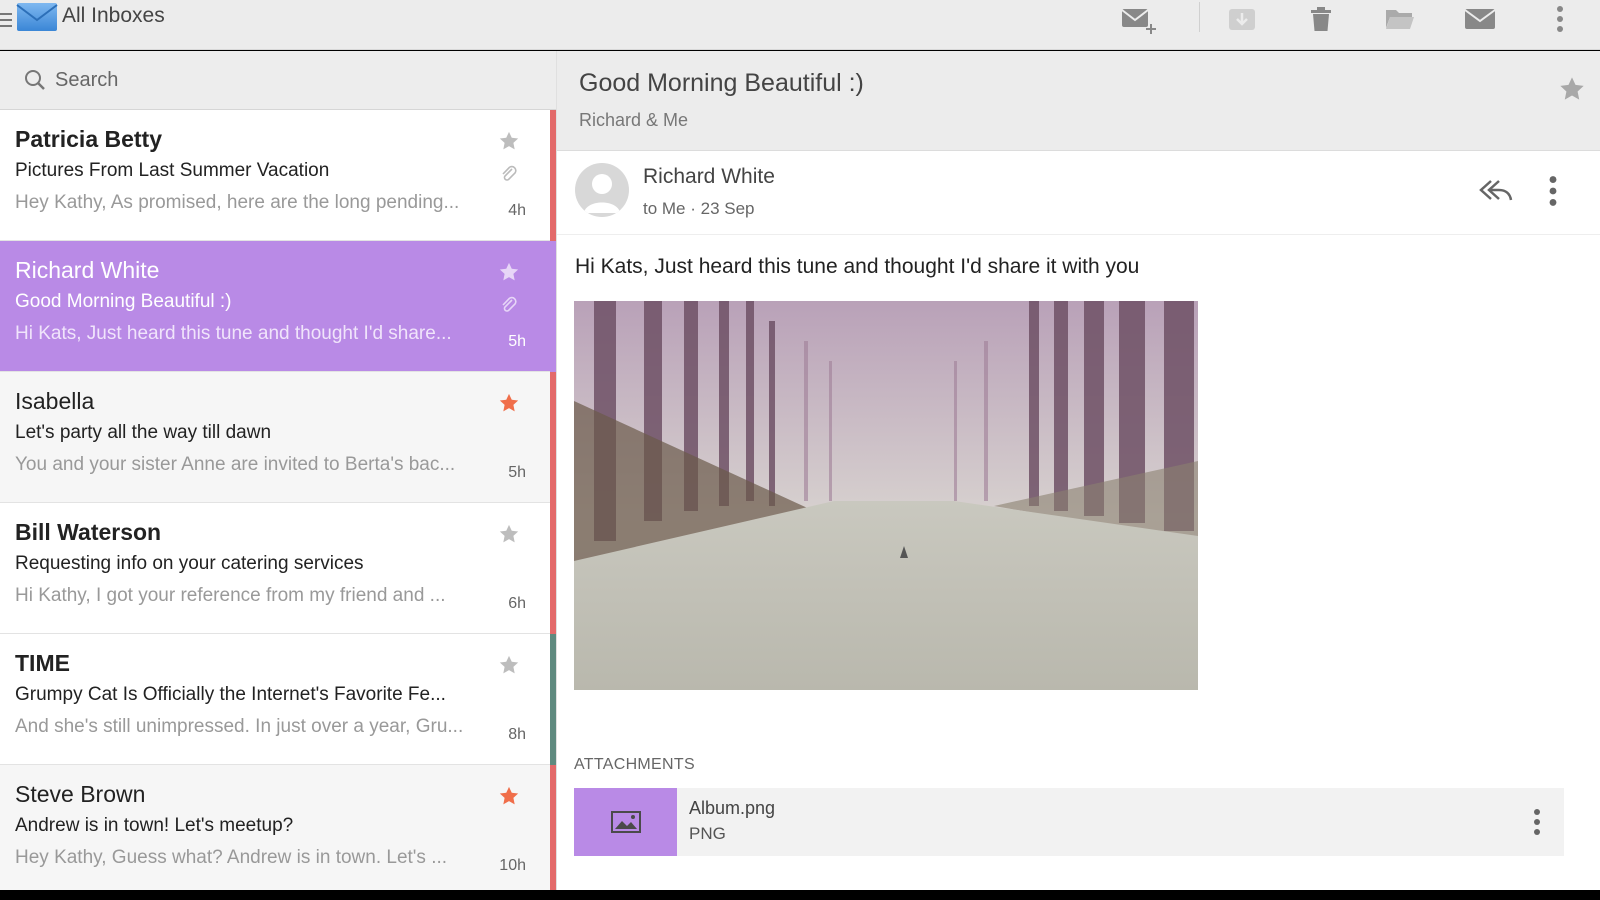 Image resolution: width=1600 pixels, height=900 pixels. Describe the element at coordinates (699, 208) in the screenshot. I see `message-meta: to Me · 23 Sep` at that location.